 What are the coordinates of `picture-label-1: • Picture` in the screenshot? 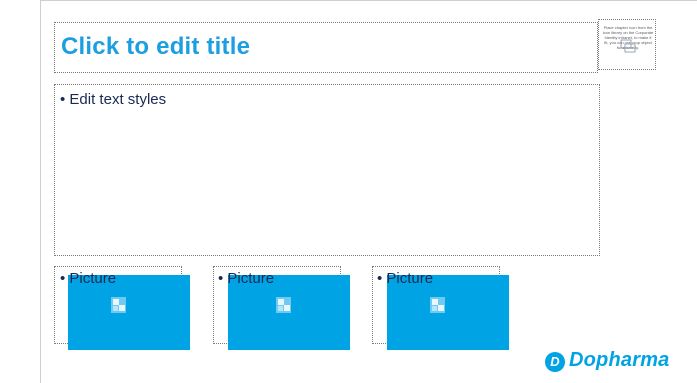 It's located at (88, 278).